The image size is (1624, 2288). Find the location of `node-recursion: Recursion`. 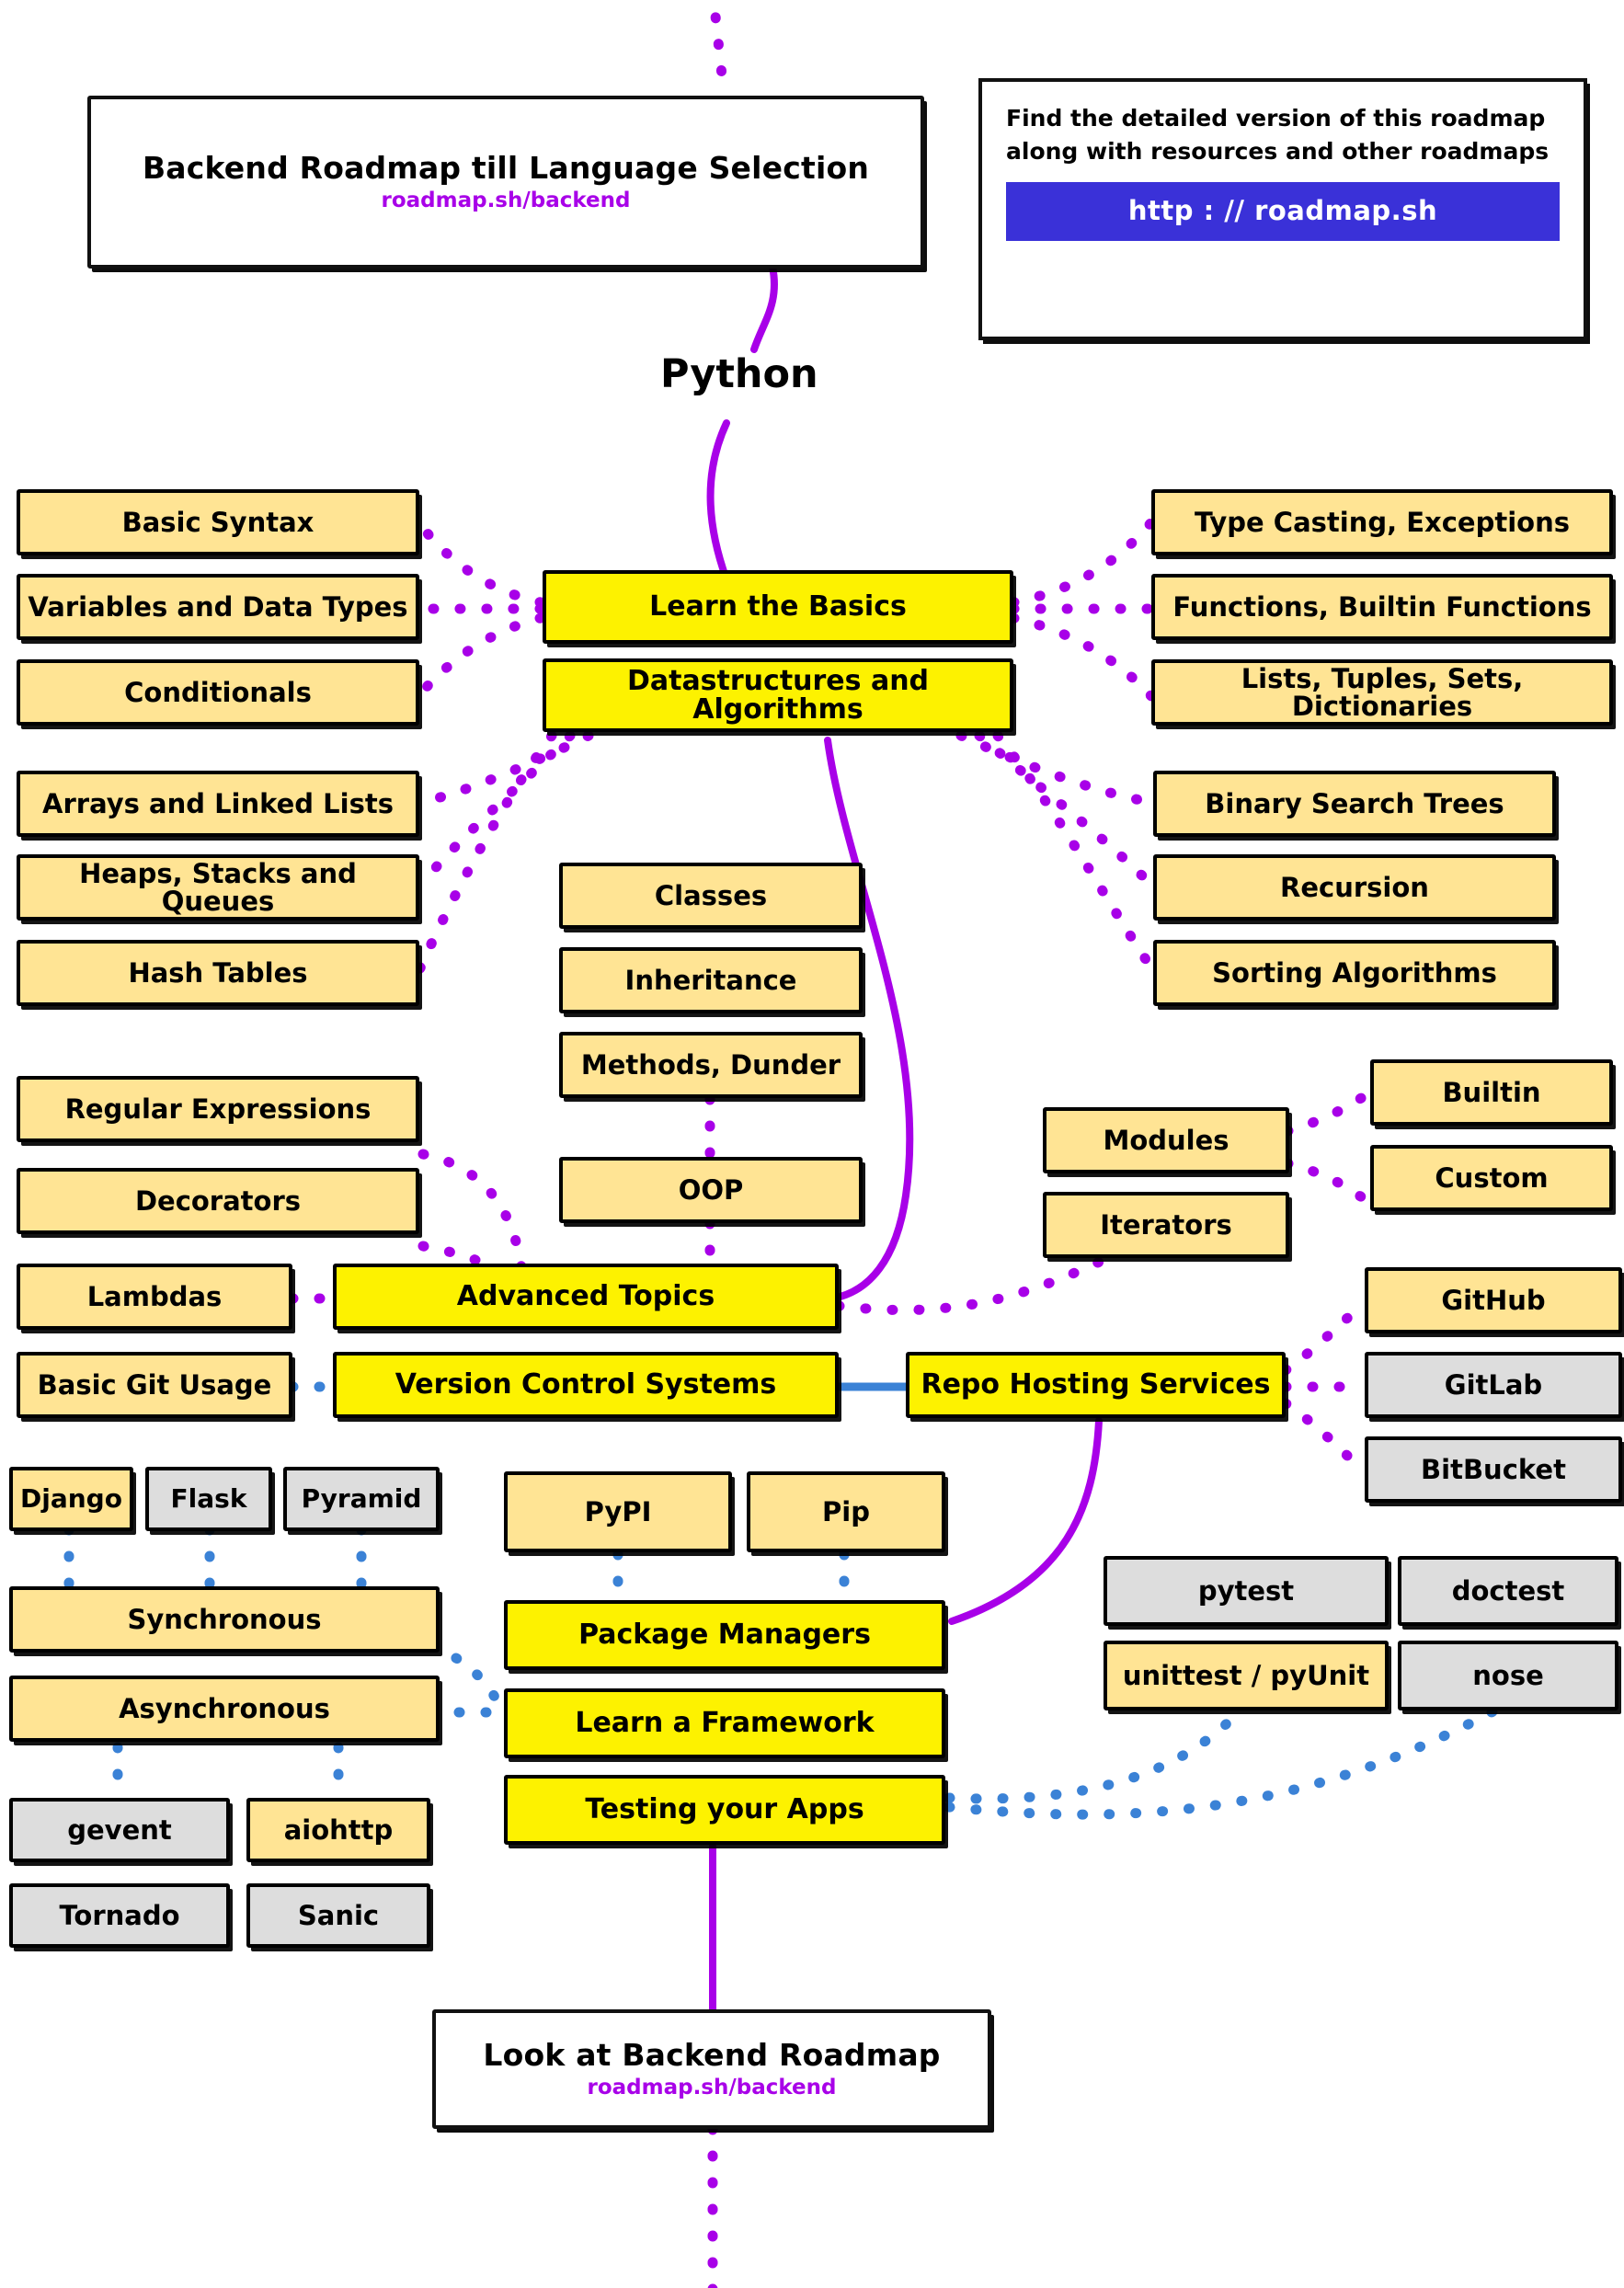

node-recursion: Recursion is located at coordinates (1354, 887).